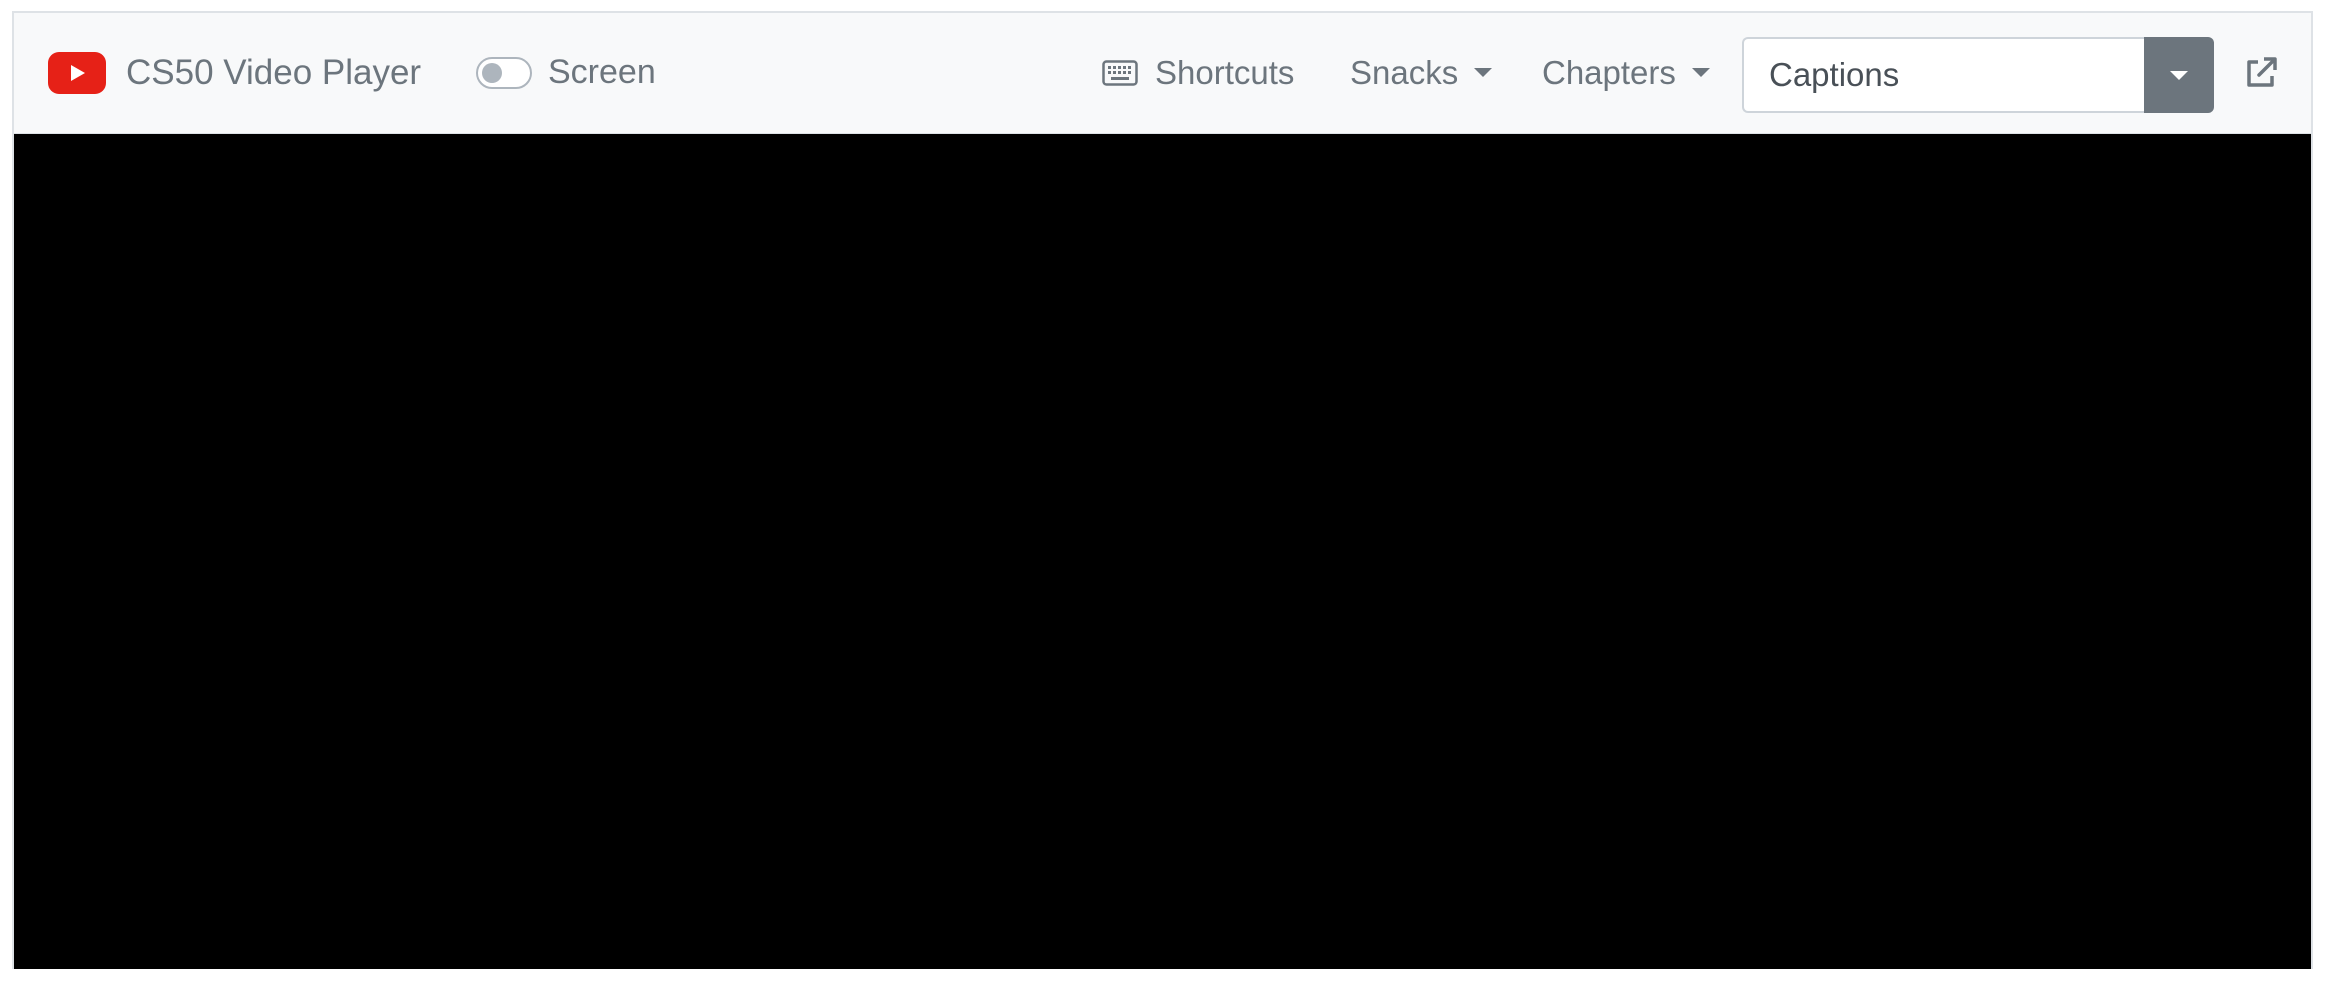 The image size is (2327, 983). Describe the element at coordinates (1609, 72) in the screenshot. I see `chapters-label: Chapters` at that location.